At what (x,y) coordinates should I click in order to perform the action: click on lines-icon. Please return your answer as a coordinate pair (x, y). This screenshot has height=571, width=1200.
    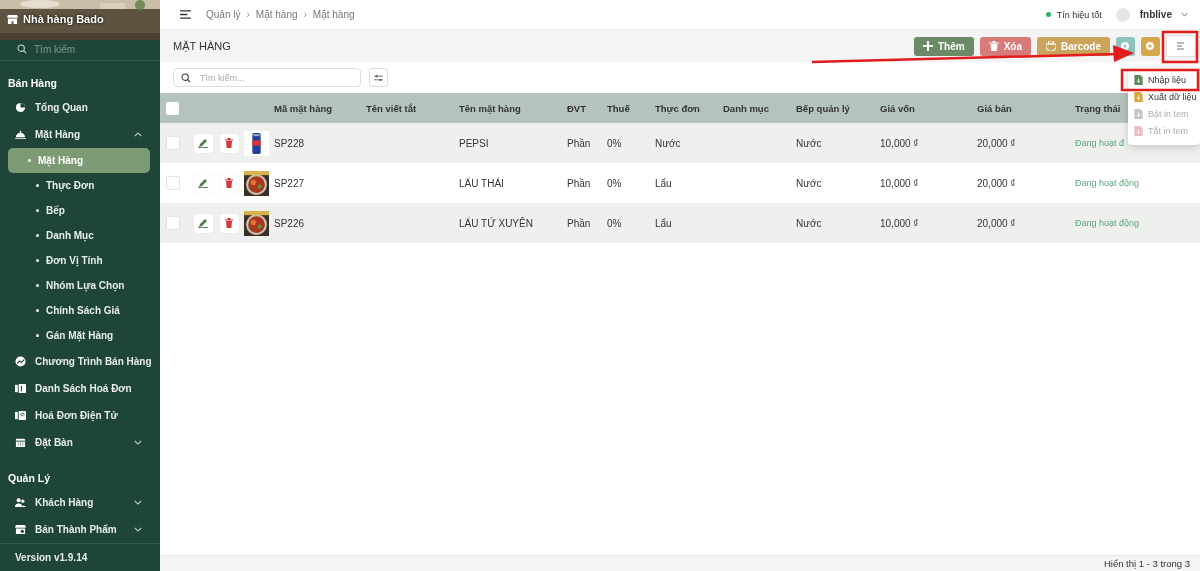
    Looking at the image, I should click on (1181, 46).